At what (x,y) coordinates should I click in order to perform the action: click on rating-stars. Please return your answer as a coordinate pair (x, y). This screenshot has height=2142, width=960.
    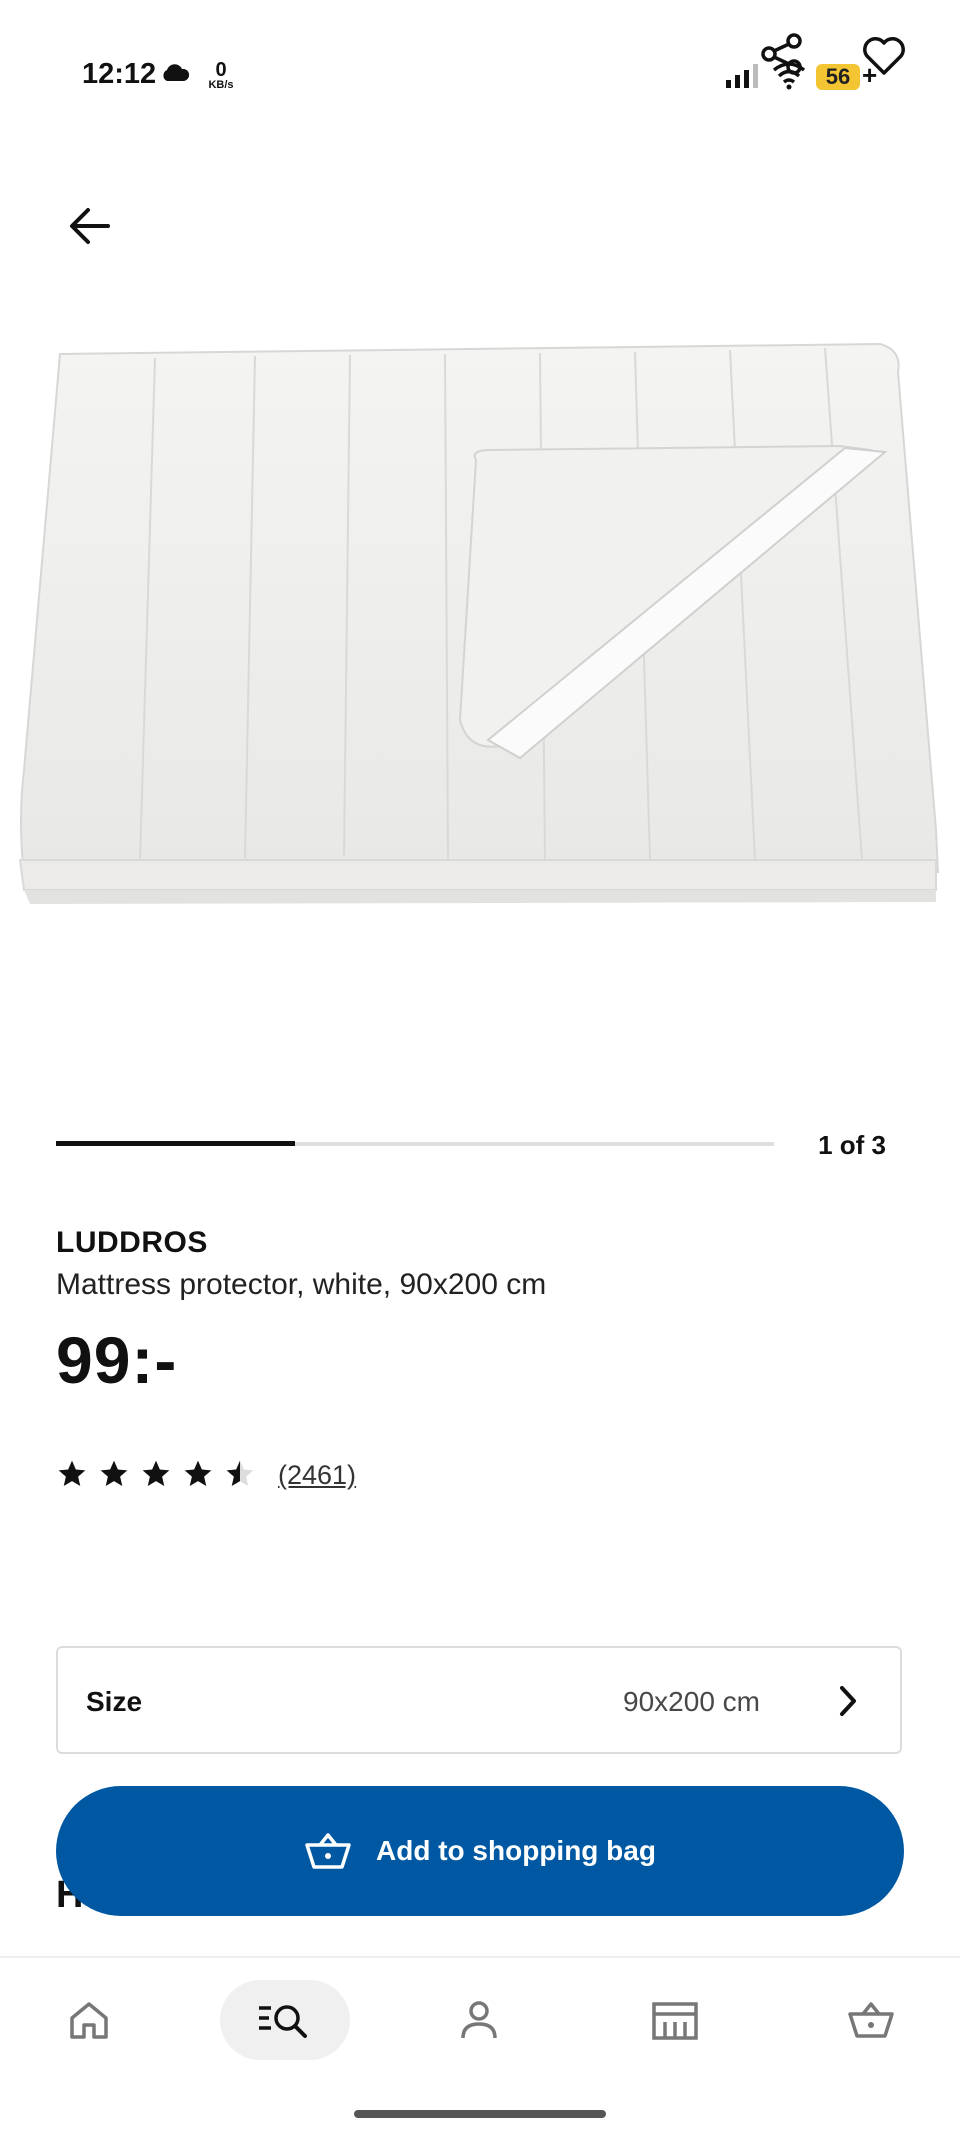
    Looking at the image, I should click on (156, 1474).